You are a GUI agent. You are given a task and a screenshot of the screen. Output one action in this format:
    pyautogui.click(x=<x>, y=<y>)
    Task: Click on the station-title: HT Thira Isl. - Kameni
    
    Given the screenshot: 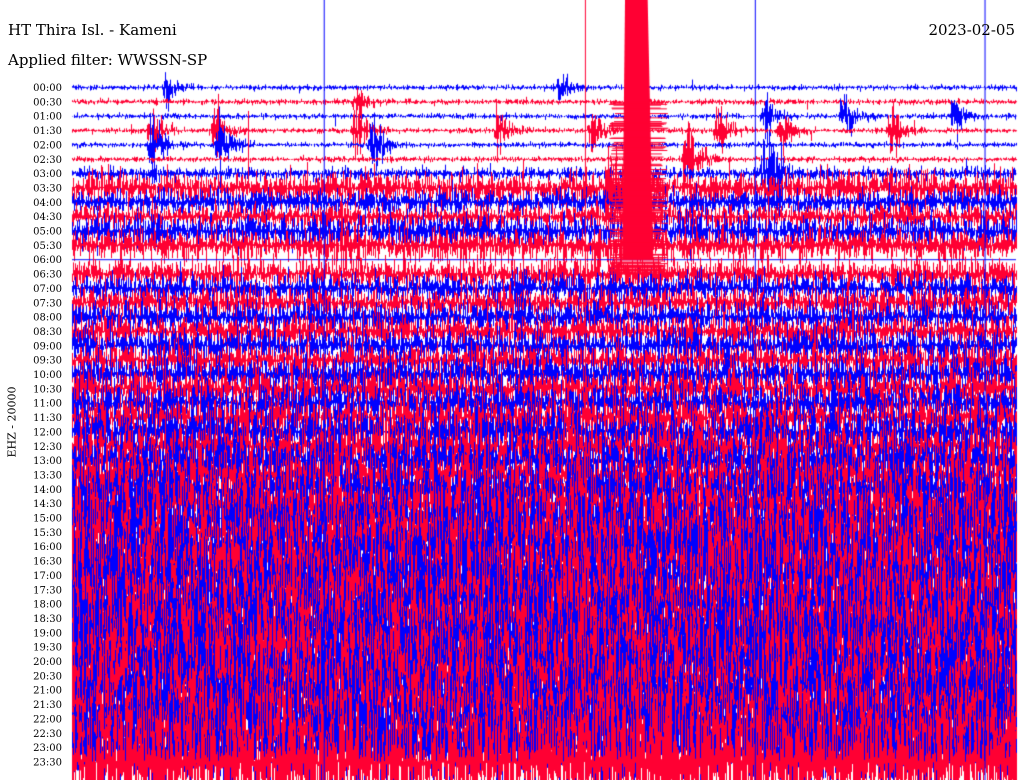 What is the action you would take?
    pyautogui.click(x=92, y=30)
    